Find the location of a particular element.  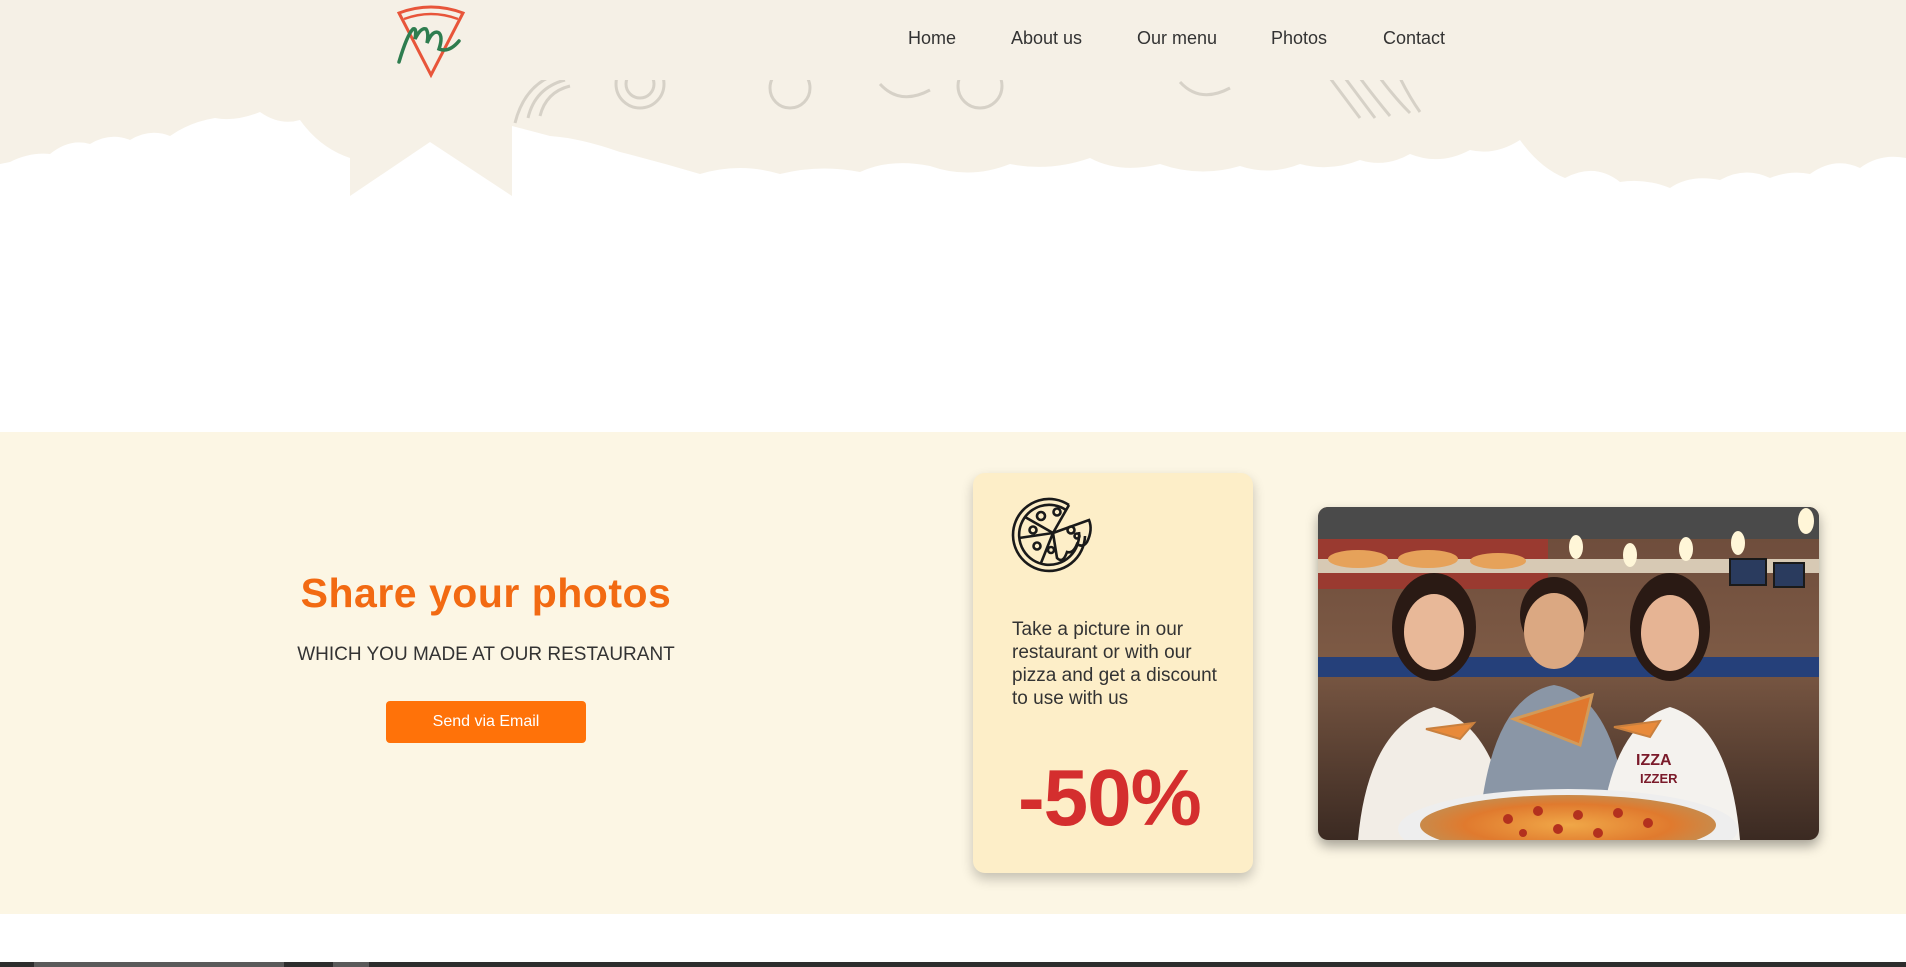

main-nav: Home About us Our menu Photos Contact is located at coordinates (953, 40).